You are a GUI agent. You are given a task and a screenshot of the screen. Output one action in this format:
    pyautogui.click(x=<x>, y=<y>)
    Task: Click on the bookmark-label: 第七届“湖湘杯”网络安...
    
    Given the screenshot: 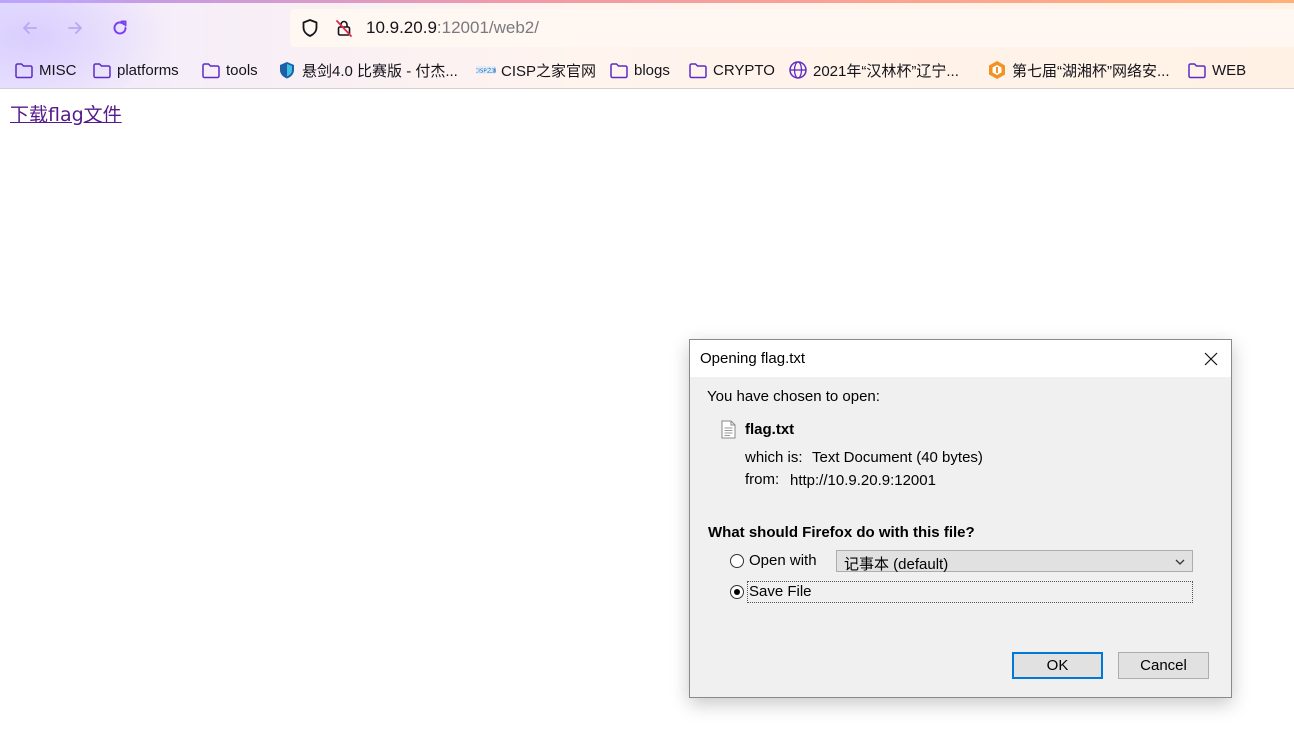 What is the action you would take?
    pyautogui.click(x=1091, y=71)
    